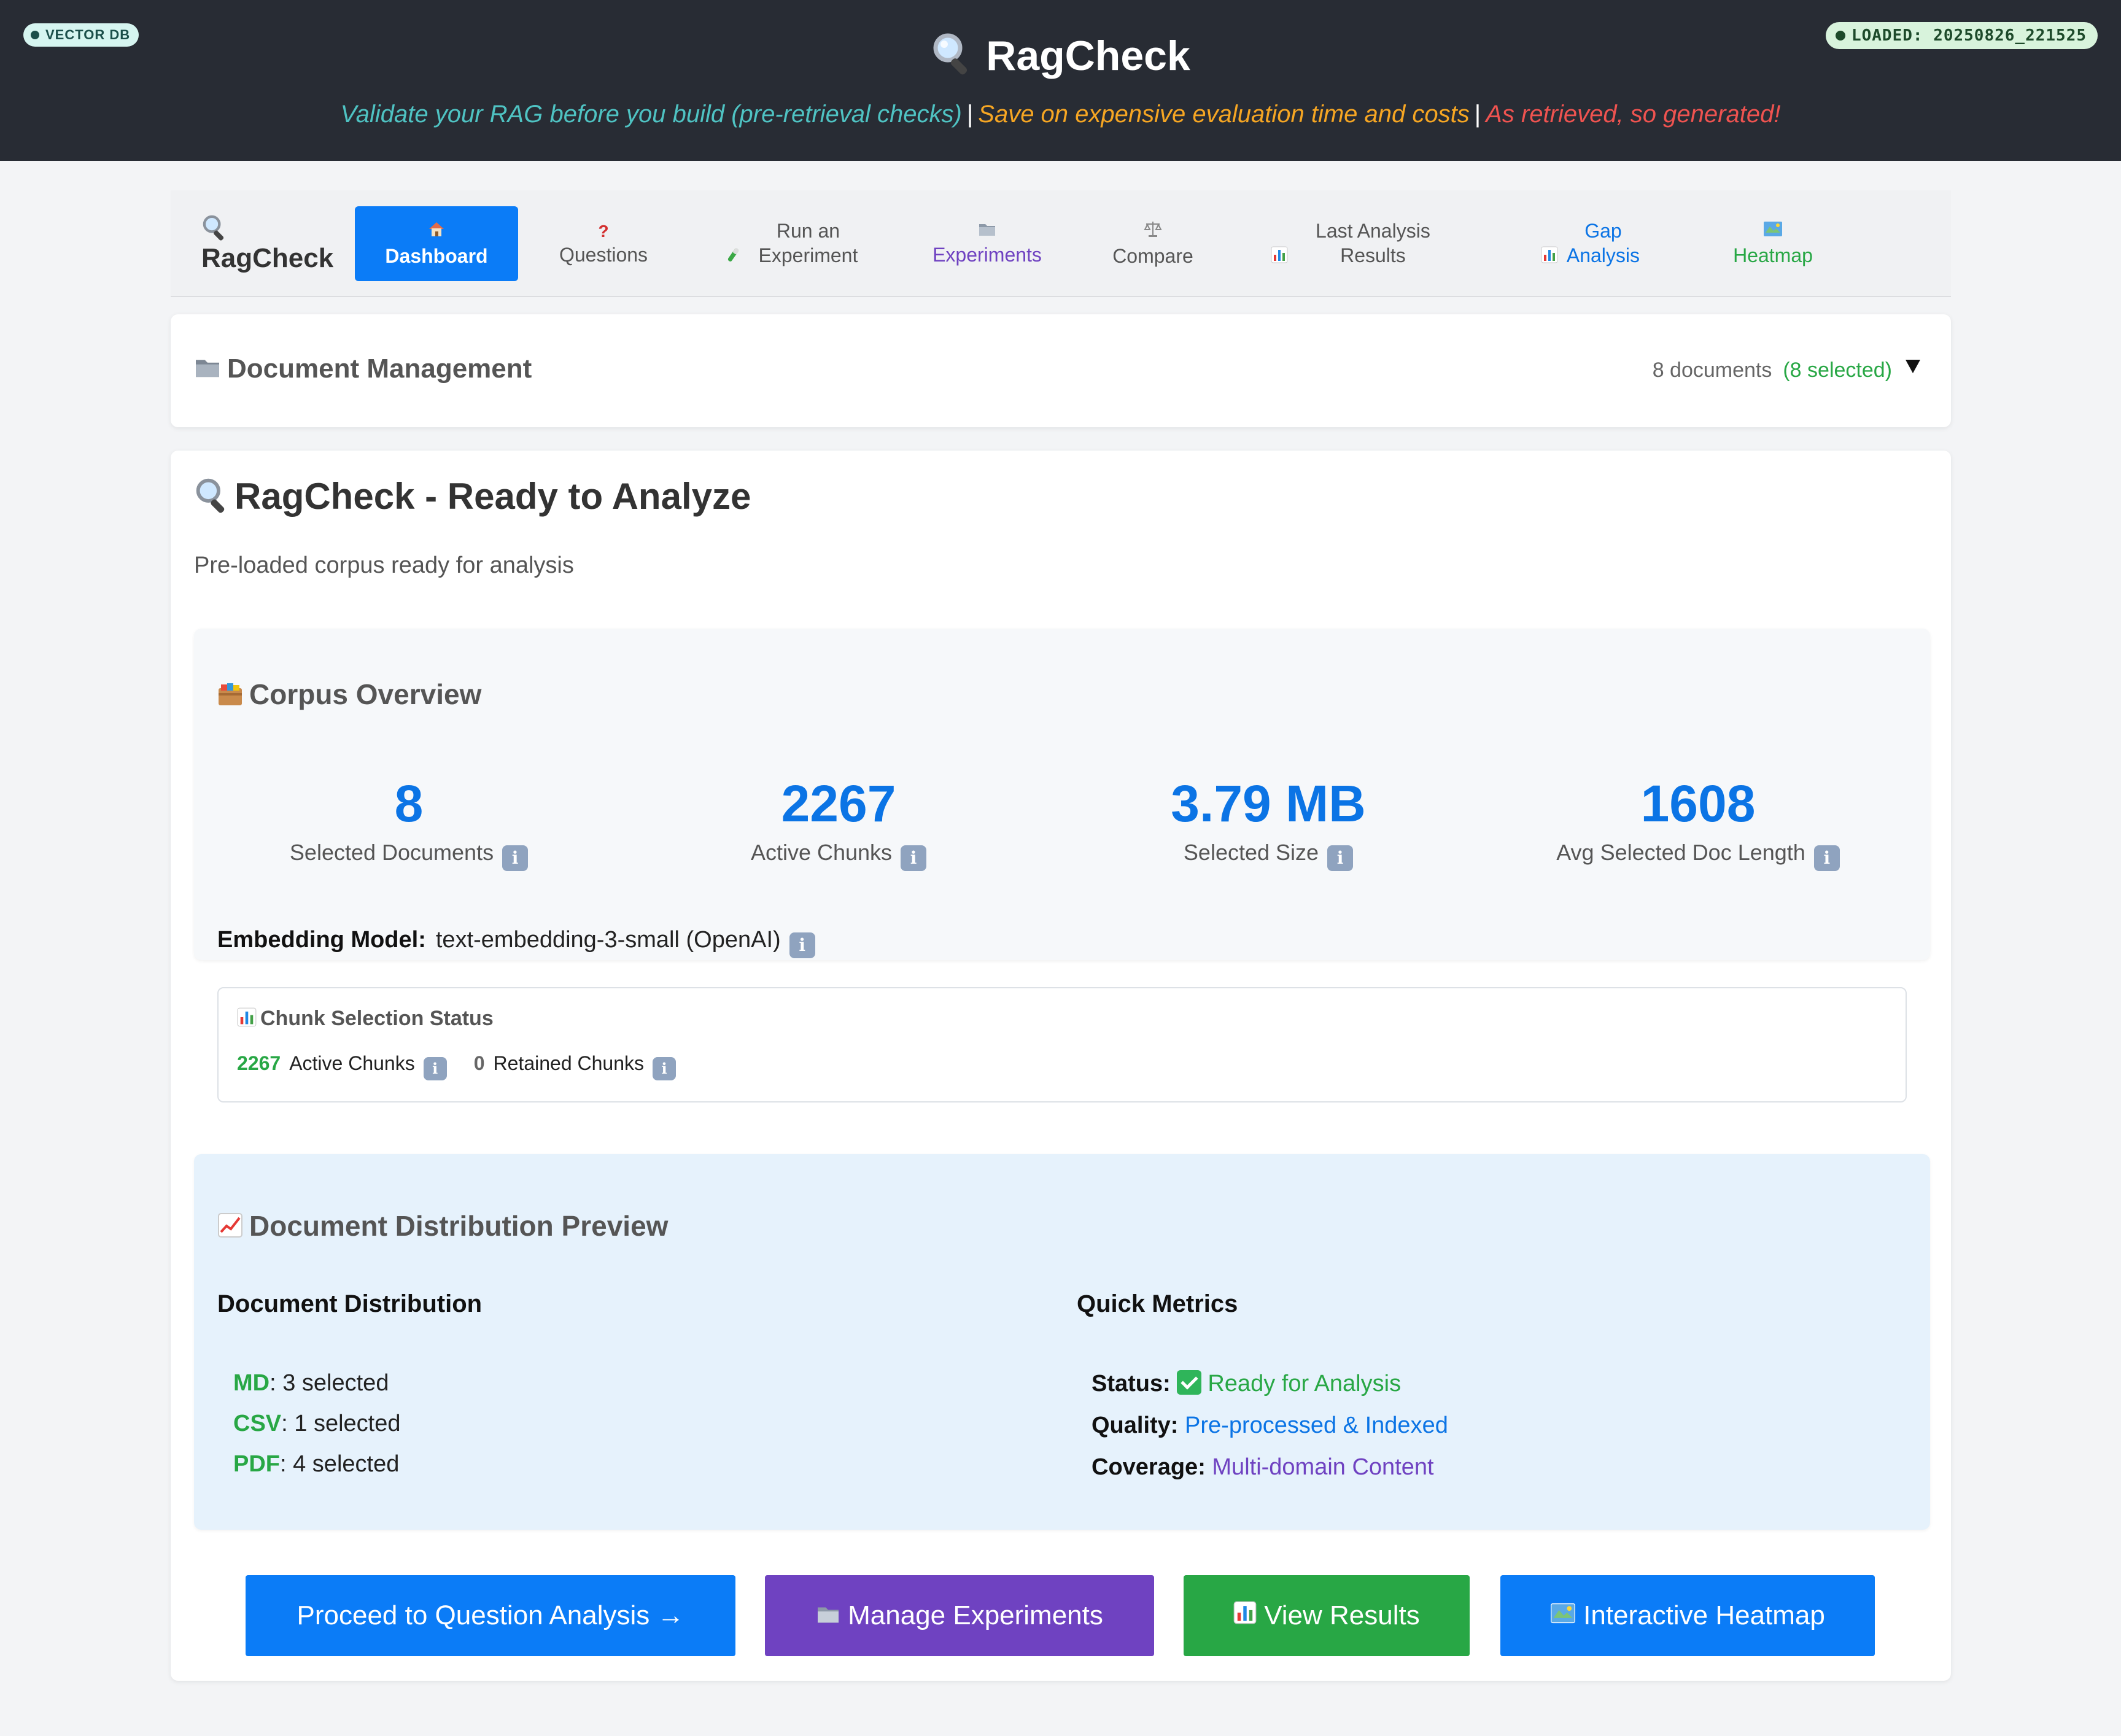  I want to click on nav-last-analysis-text: Last Analysis Results, so click(1373, 242).